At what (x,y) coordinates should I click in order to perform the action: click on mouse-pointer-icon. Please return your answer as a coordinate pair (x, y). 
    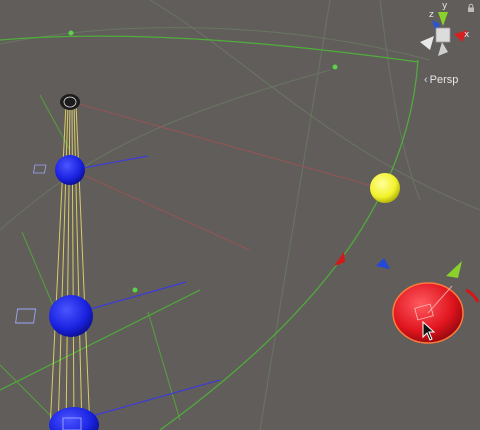
    Looking at the image, I should click on (429, 331).